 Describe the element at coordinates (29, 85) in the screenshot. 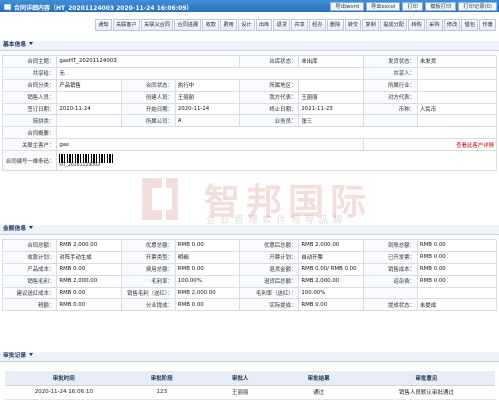

I see `field-label: 合同分类：` at that location.